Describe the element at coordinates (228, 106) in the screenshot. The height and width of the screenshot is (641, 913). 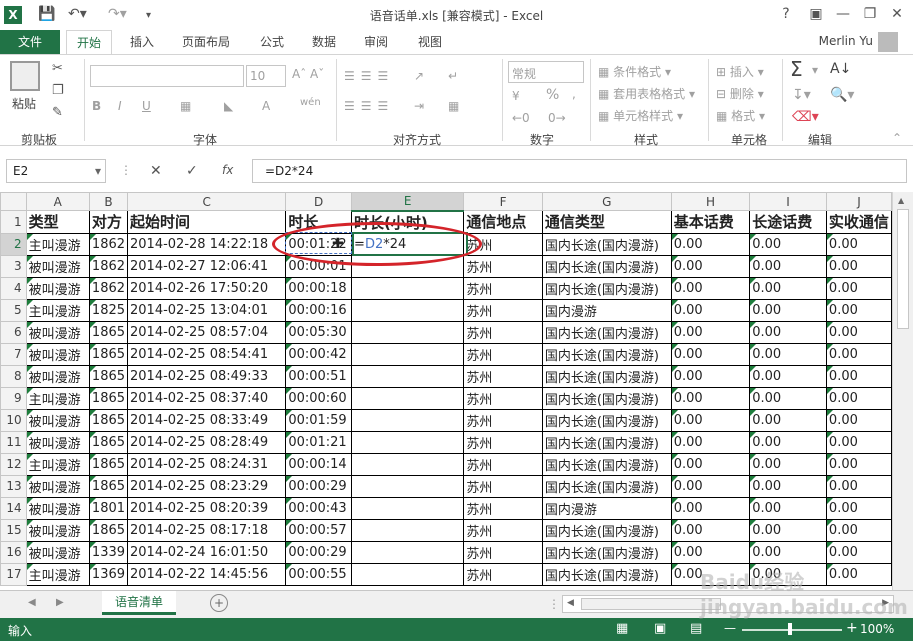
I see `fill-color-icon: ◣` at that location.